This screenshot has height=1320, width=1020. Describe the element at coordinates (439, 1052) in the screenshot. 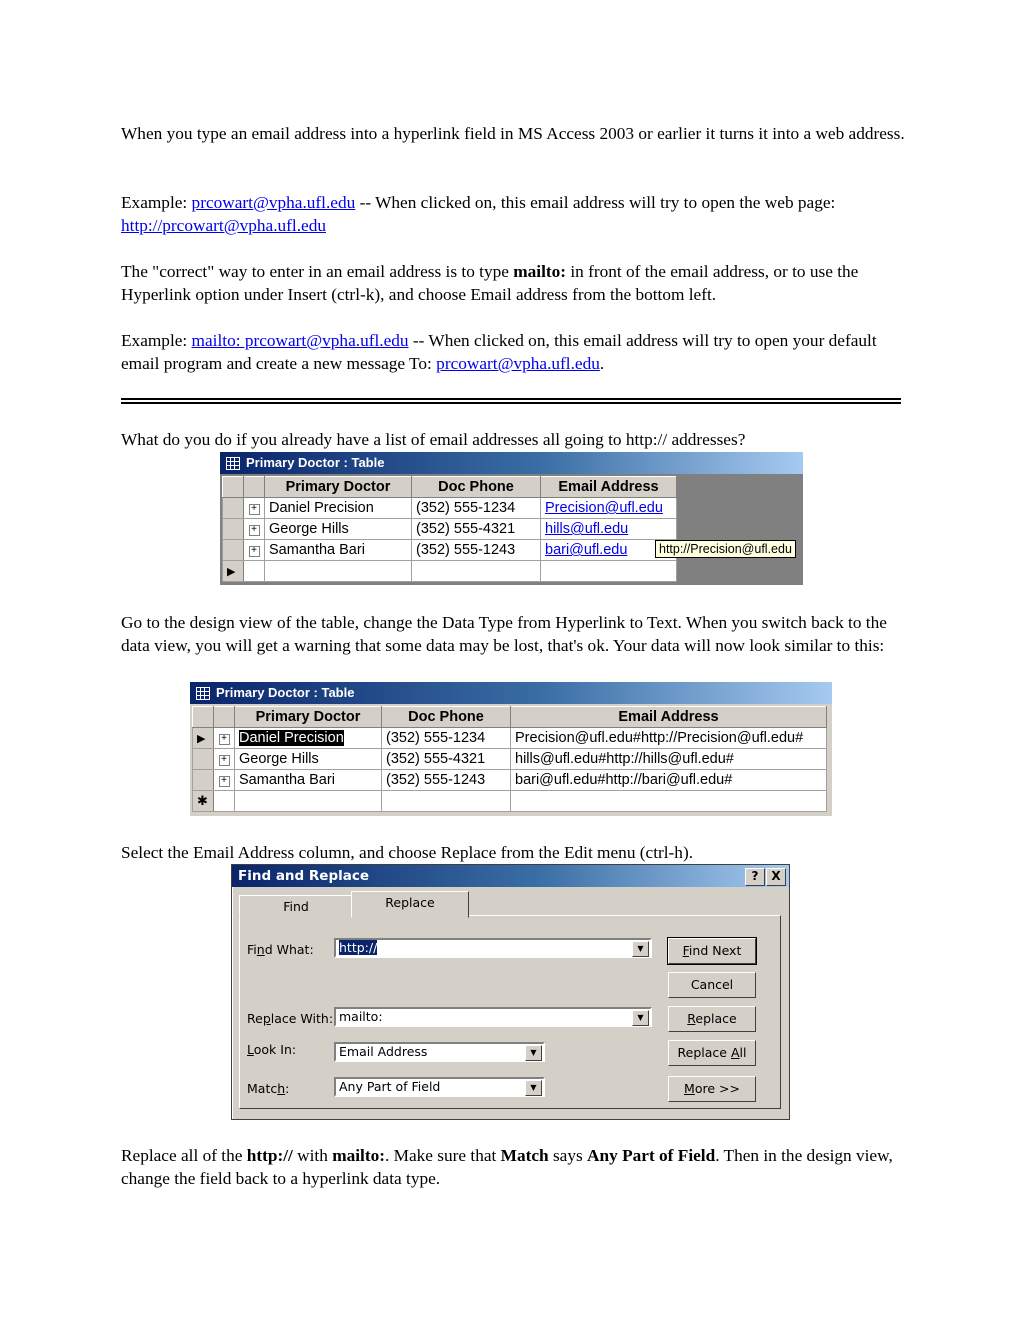

I see `look-in-select: Email Address ▼` at that location.